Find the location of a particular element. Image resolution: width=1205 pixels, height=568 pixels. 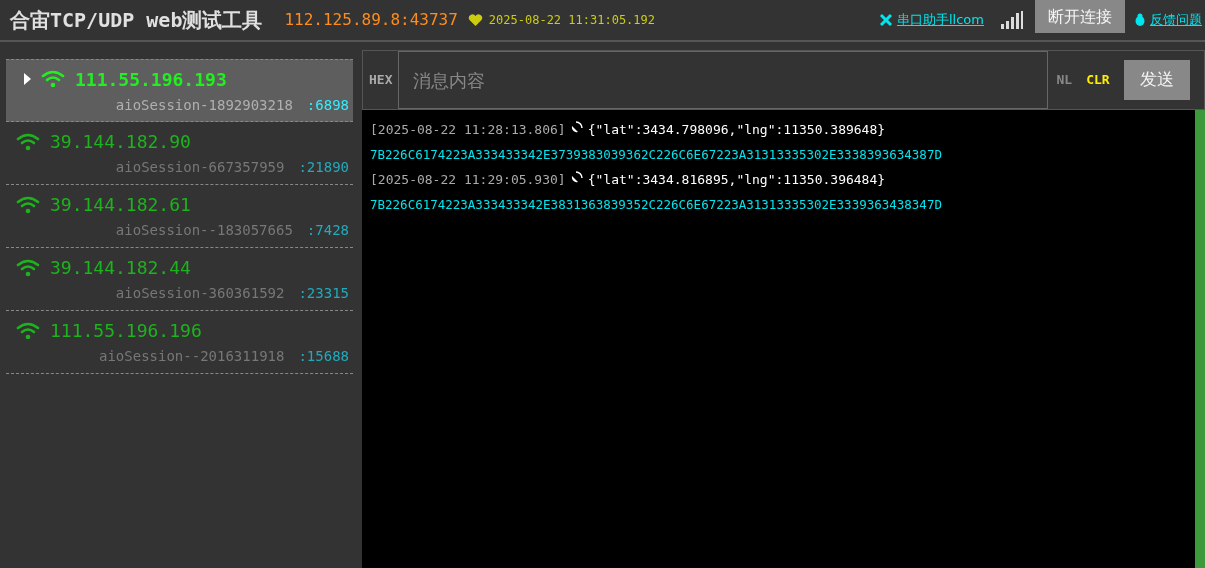

message-field: 消息内容 is located at coordinates (723, 80).